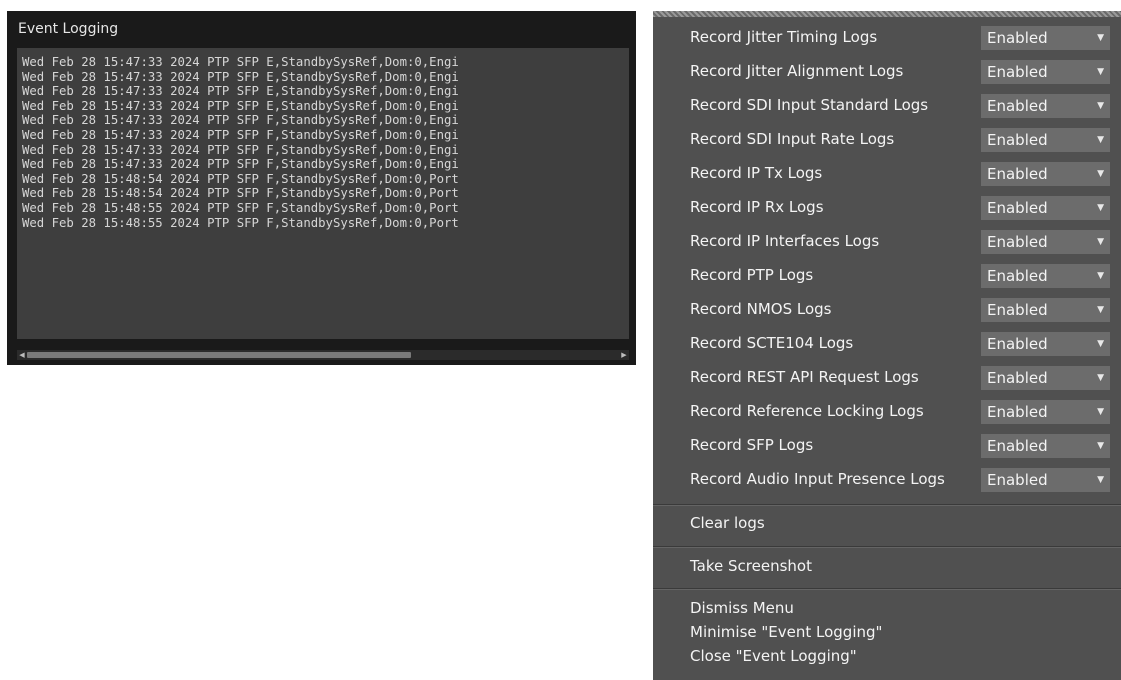 This screenshot has height=680, width=1121. Describe the element at coordinates (797, 71) in the screenshot. I see `setting-label: Record Jitter Alignment Logs` at that location.